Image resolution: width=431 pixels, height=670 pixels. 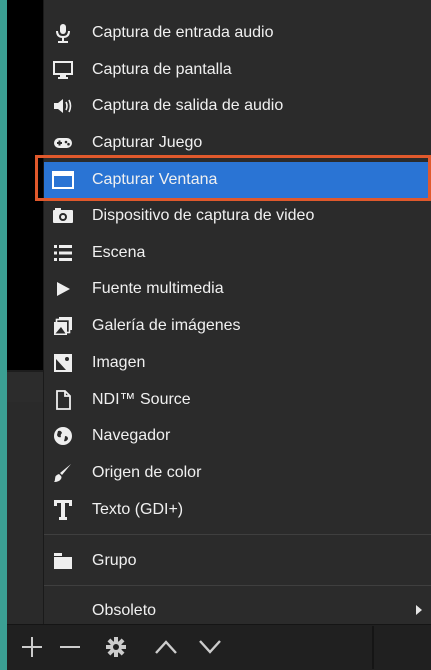 I want to click on menu-item-display-capture: Captura de pantalla, so click(x=237, y=70).